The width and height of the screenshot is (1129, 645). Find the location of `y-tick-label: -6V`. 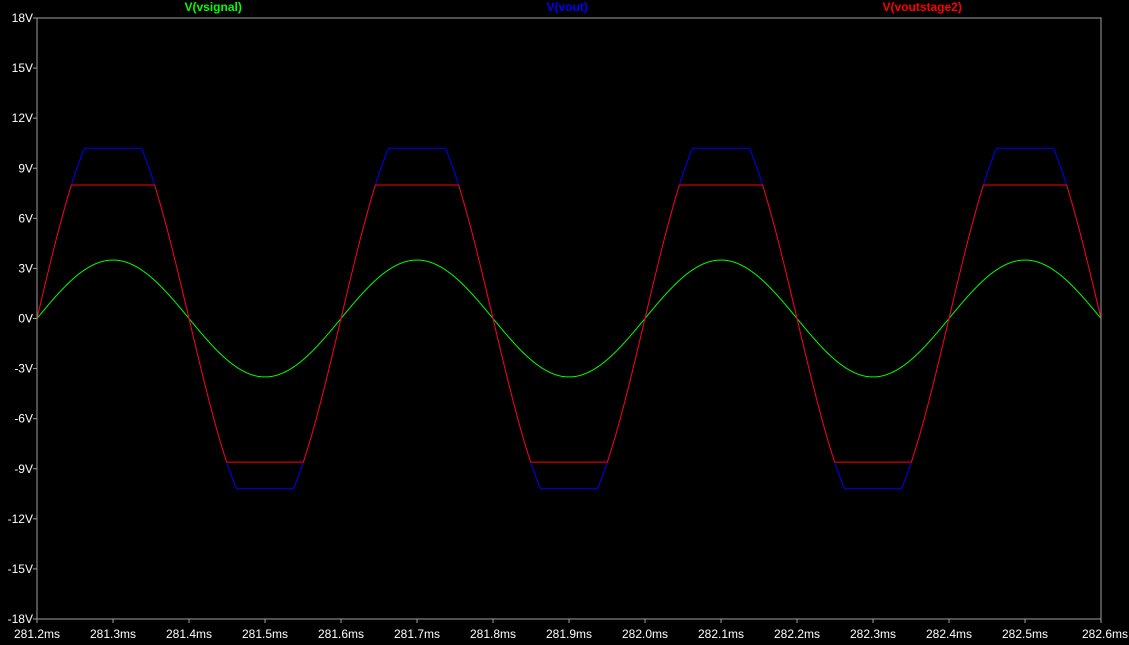

y-tick-label: -6V is located at coordinates (23, 419).